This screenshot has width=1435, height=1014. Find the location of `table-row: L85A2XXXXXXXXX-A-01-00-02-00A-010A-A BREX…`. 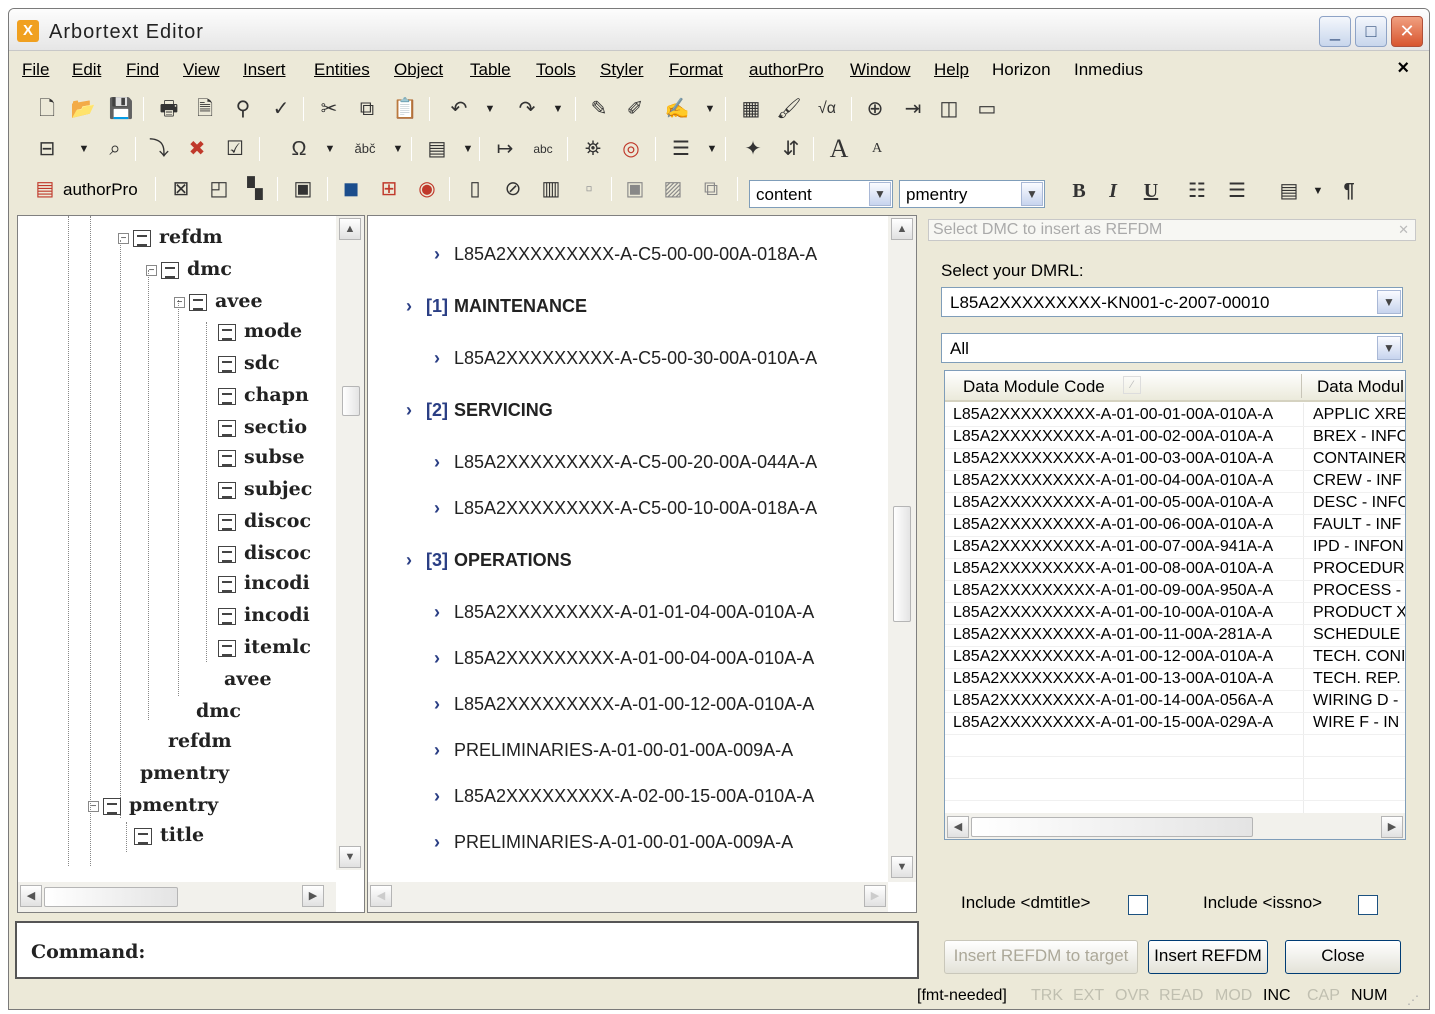

table-row: L85A2XXXXXXXXX-A-01-00-02-00A-010A-A BREX… is located at coordinates (1175, 438).